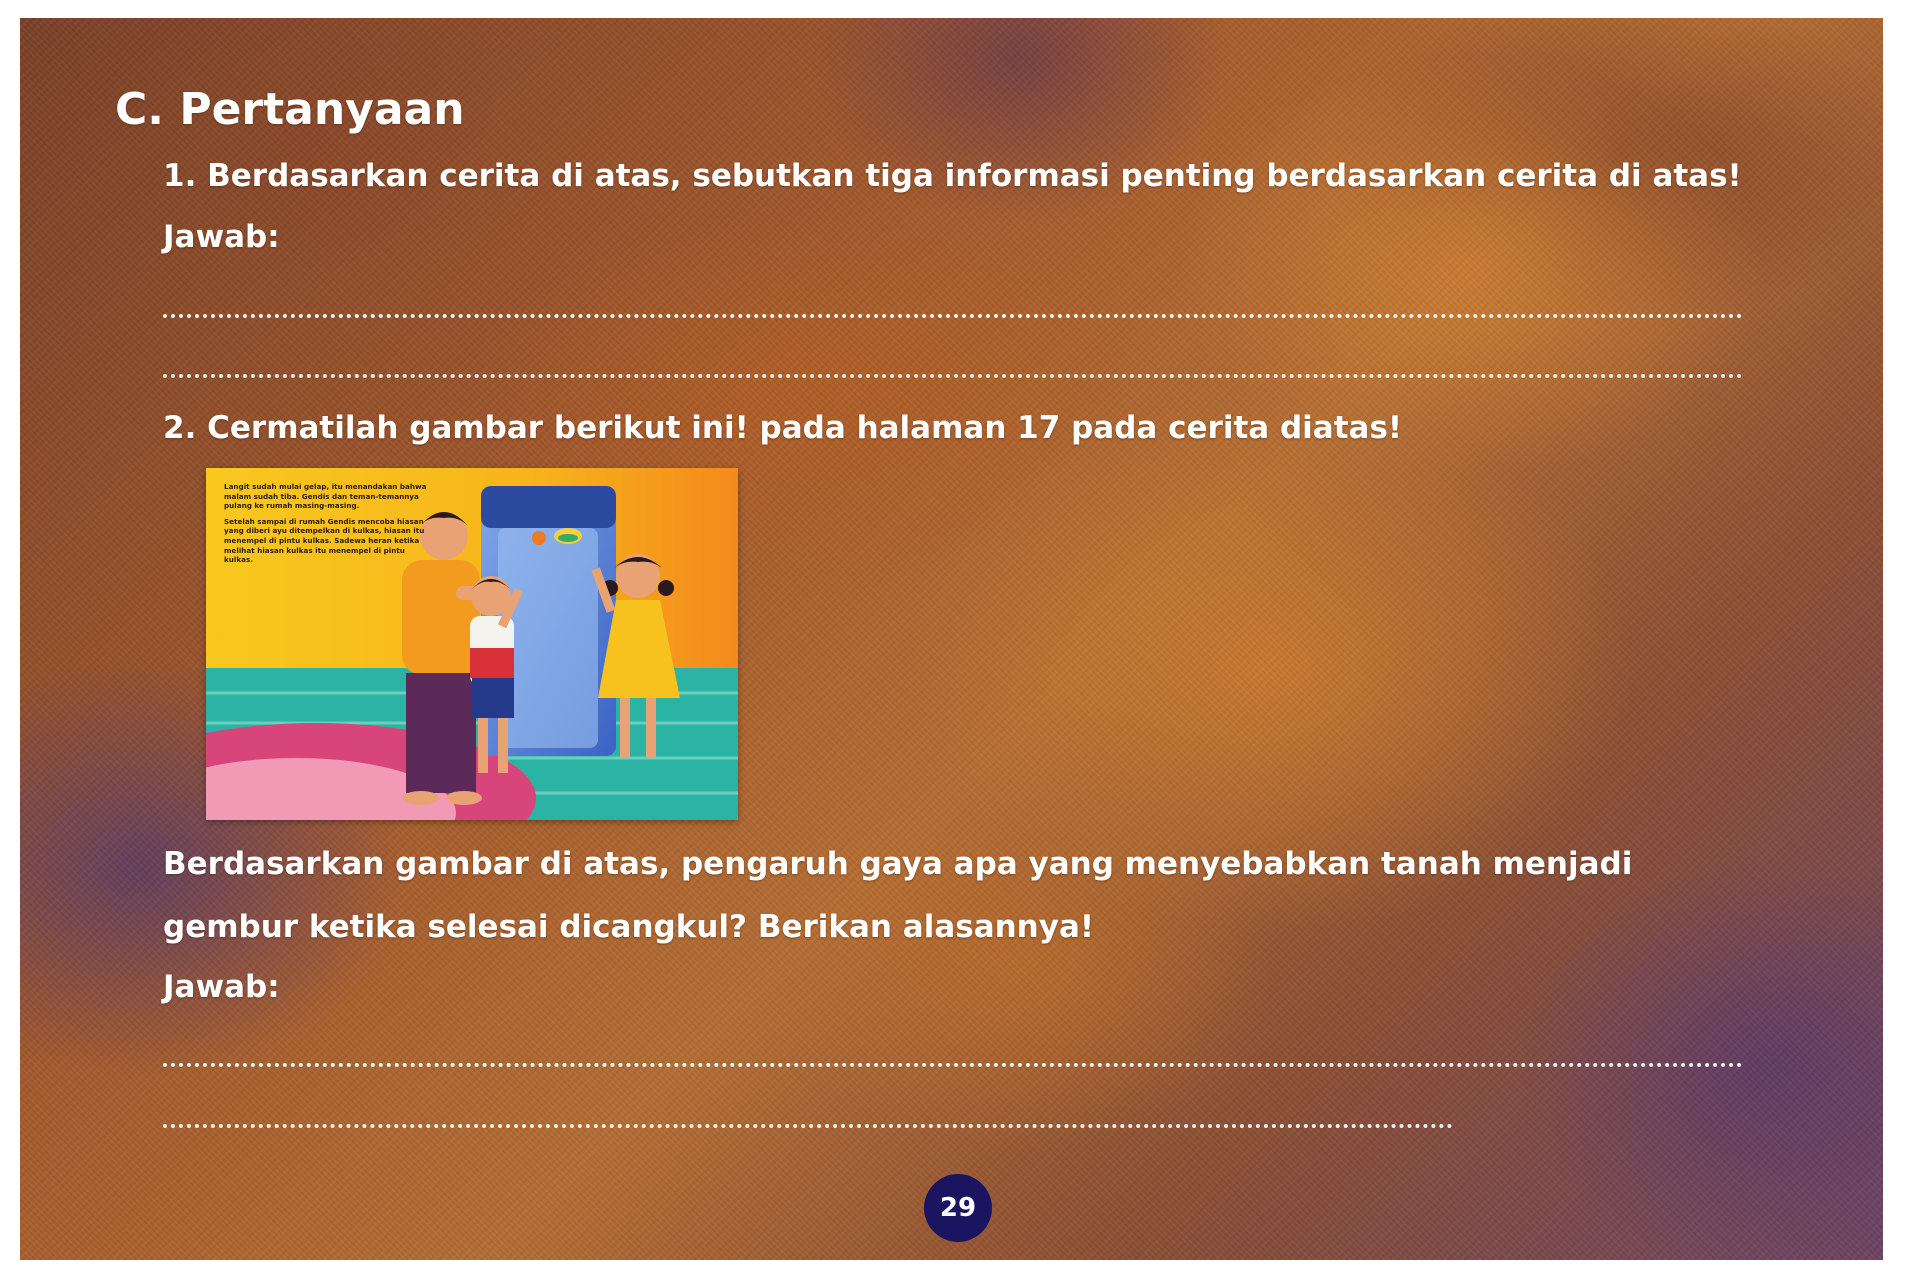 Image resolution: width=1905 pixels, height=1278 pixels. I want to click on page-number-badge: 29, so click(958, 1208).